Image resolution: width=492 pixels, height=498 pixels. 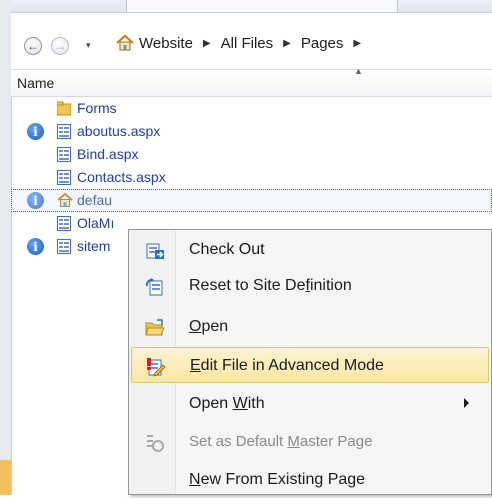 I want to click on back-arrow-icon: ←, so click(x=33, y=46).